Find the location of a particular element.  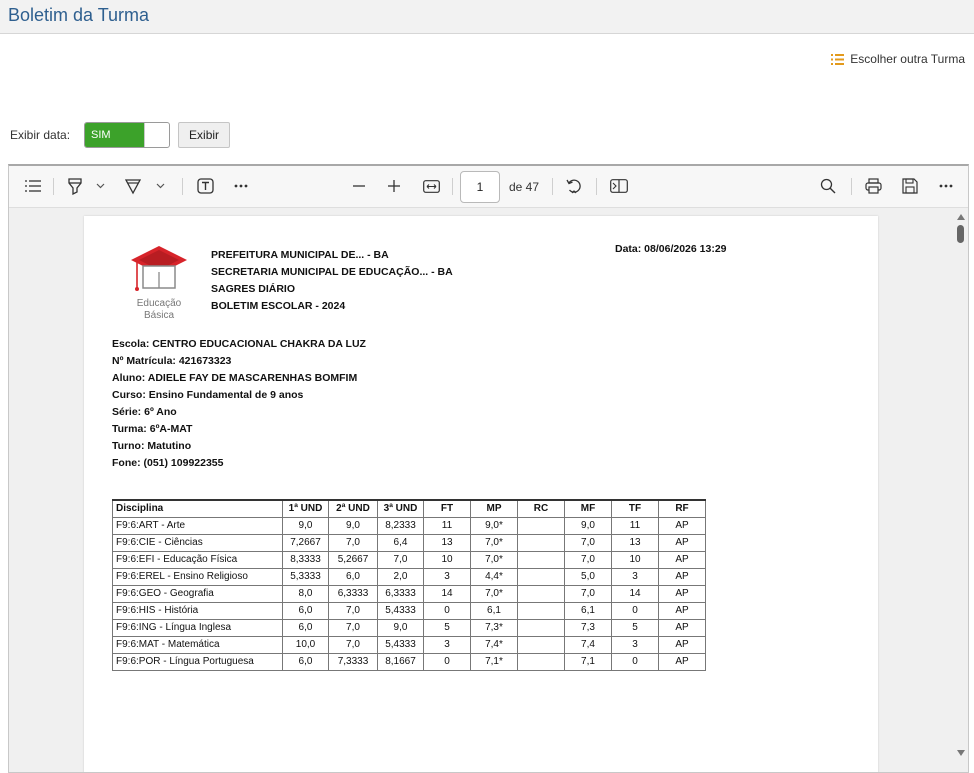

search-icon is located at coordinates (828, 186).